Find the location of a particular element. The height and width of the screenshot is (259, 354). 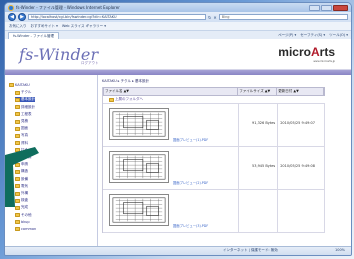

command-safety: セーフティ(S) ▾ is located at coordinates (312, 35).